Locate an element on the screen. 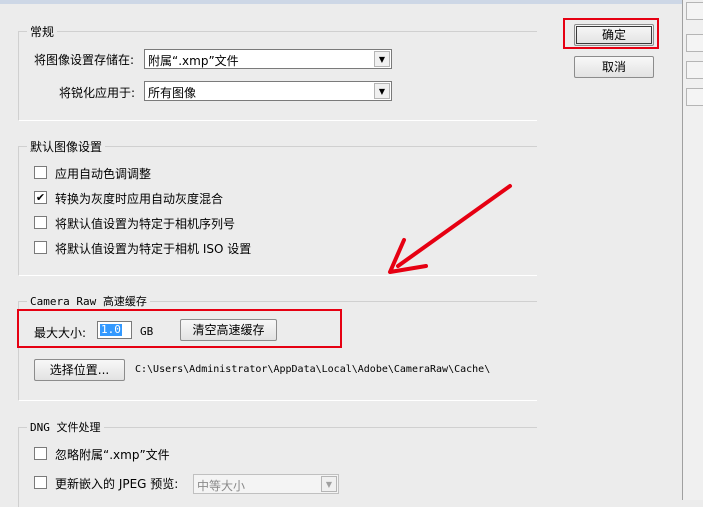  jpeg-preview-select: 中等大小 ▼ is located at coordinates (266, 484).